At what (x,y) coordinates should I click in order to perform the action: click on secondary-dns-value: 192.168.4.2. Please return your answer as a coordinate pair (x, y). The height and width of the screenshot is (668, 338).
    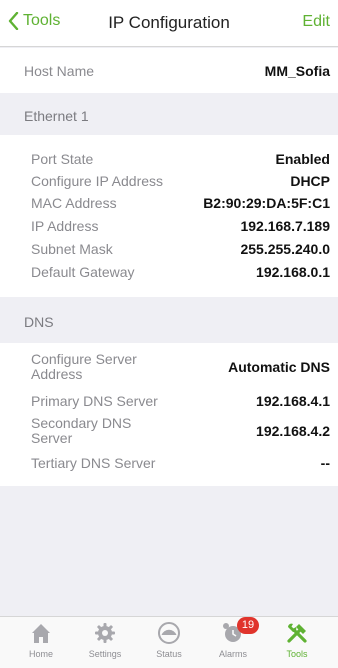
    Looking at the image, I should click on (293, 431).